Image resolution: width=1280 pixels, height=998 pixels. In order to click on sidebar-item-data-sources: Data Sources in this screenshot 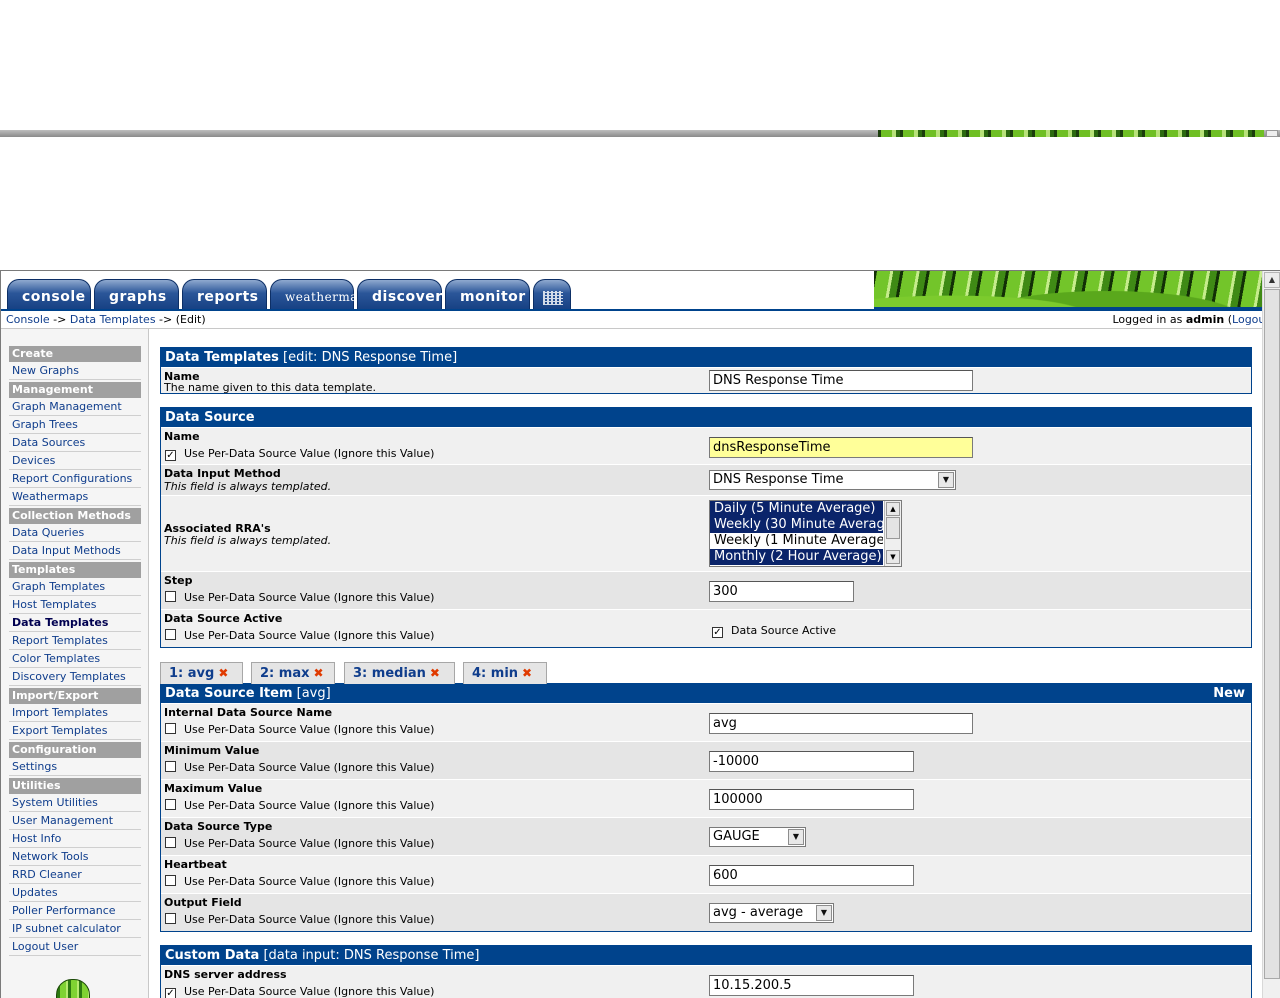, I will do `click(75, 443)`.